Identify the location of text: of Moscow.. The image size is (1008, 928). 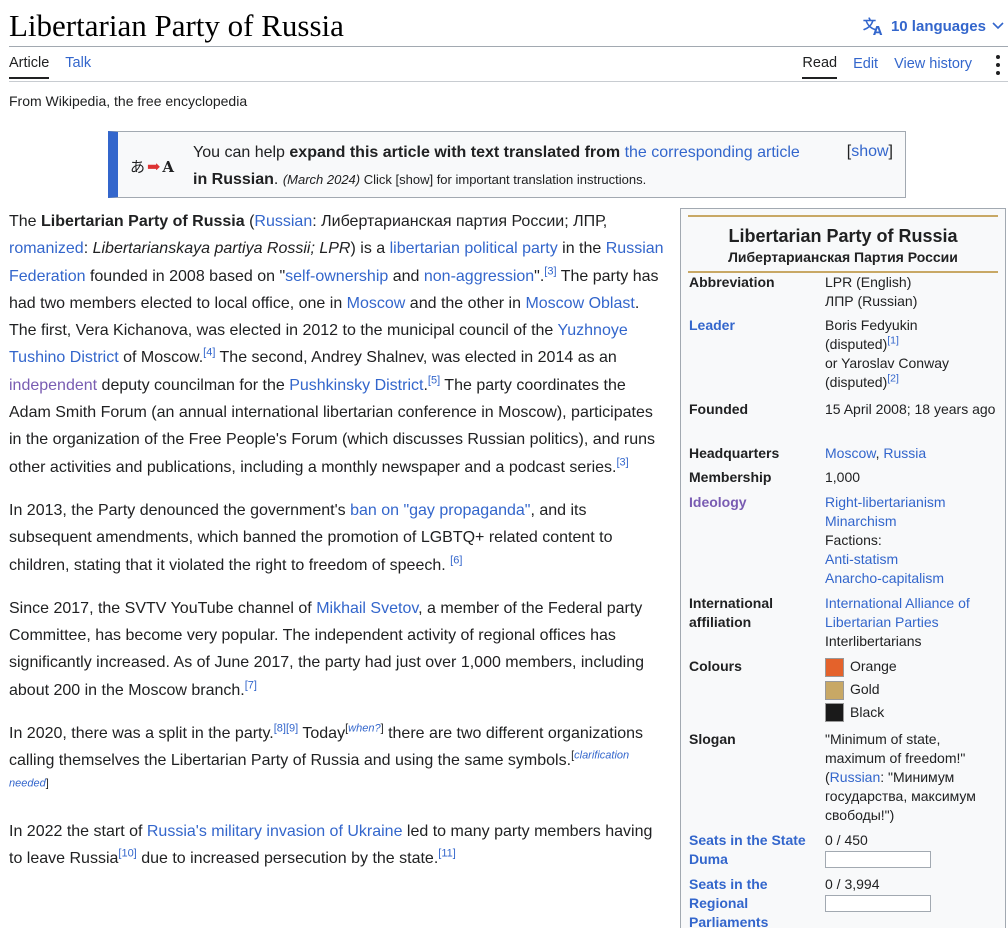
(161, 358).